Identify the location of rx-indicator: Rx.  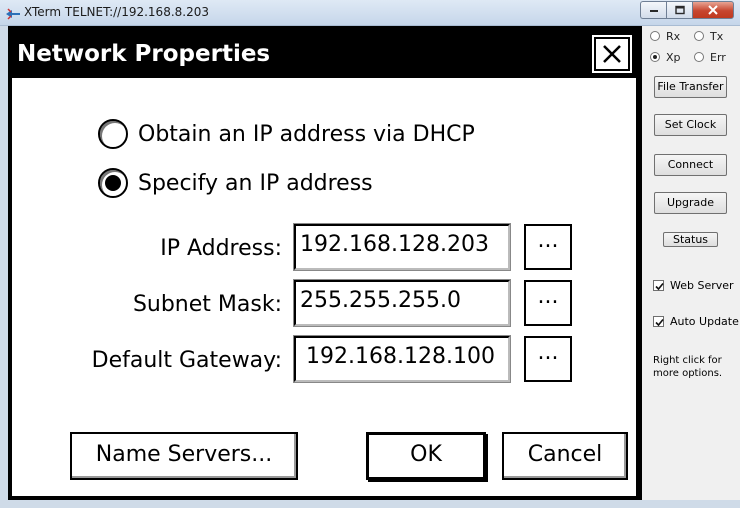
(665, 36).